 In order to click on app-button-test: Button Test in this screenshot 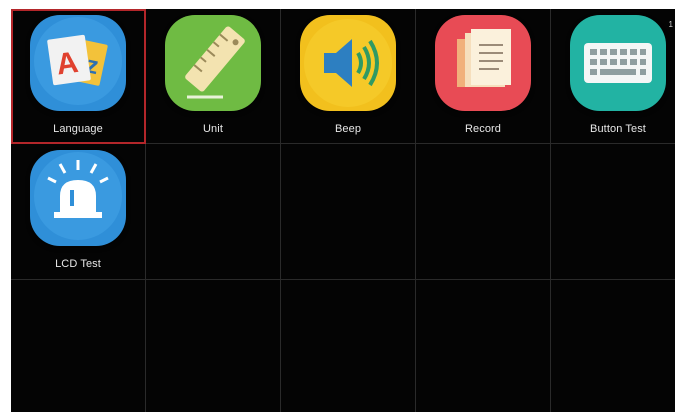, I will do `click(613, 76)`.